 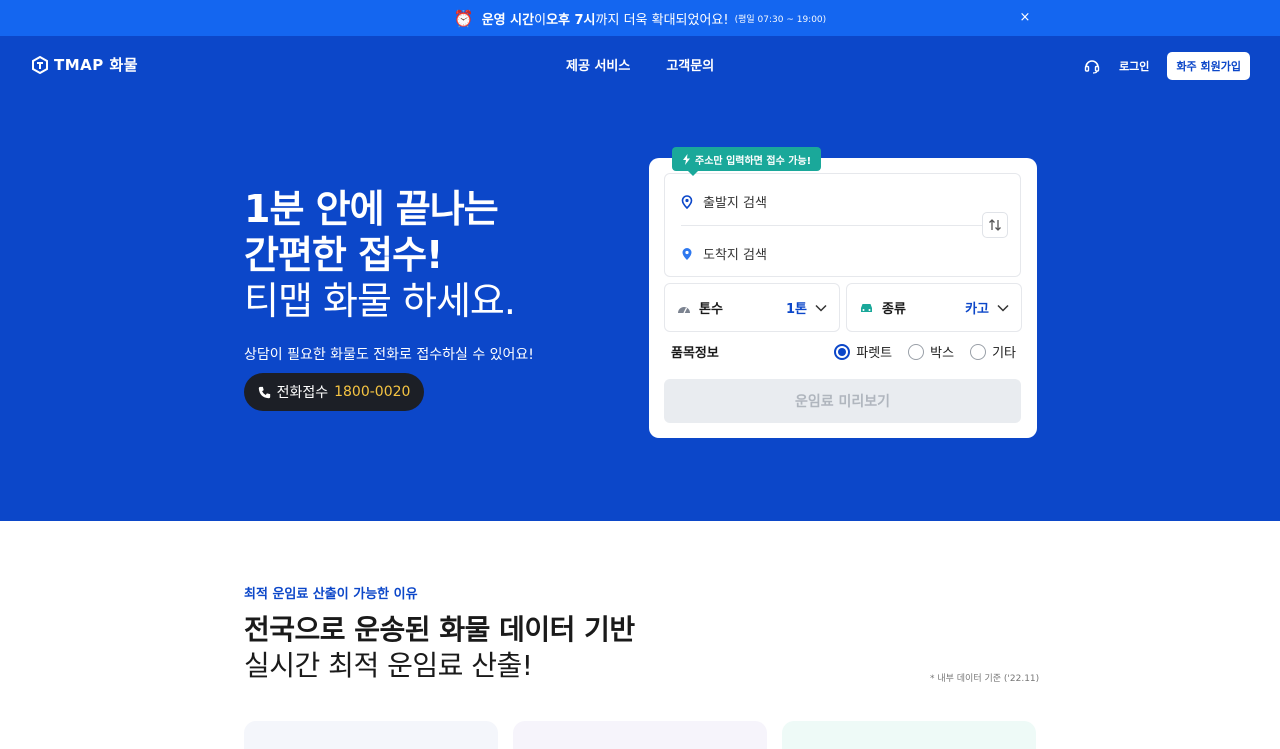 I want to click on hero-subtext: 상담이 필요한 화물도 전화로 접수하실 수 있어요!, so click(x=389, y=355).